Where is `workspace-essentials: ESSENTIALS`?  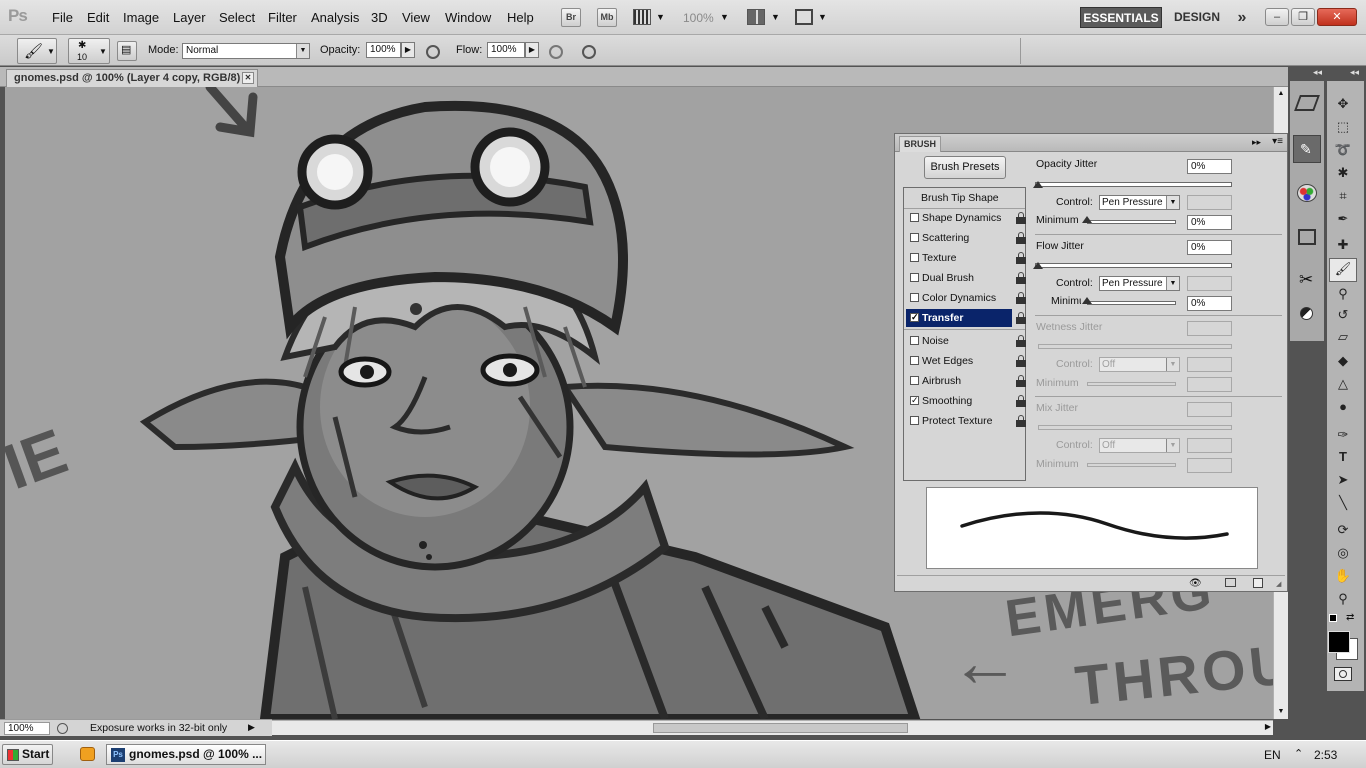
workspace-essentials: ESSENTIALS is located at coordinates (1121, 17).